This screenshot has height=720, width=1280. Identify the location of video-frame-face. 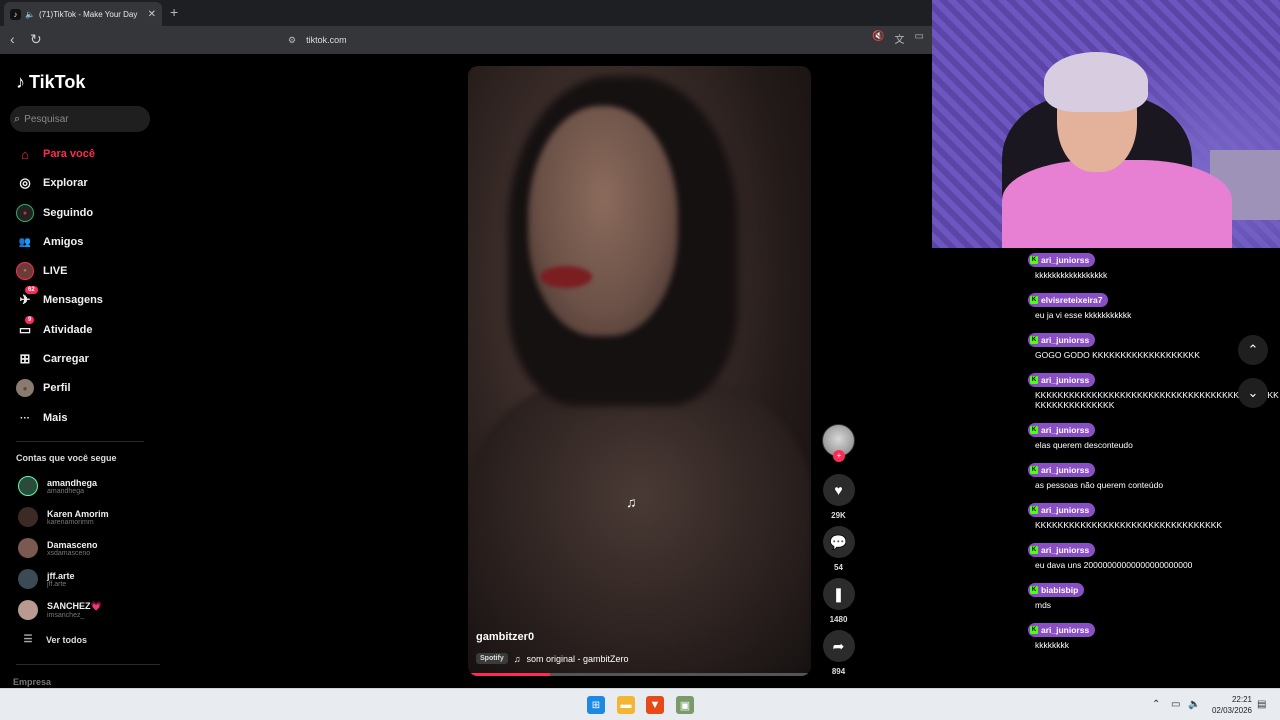
(603, 221).